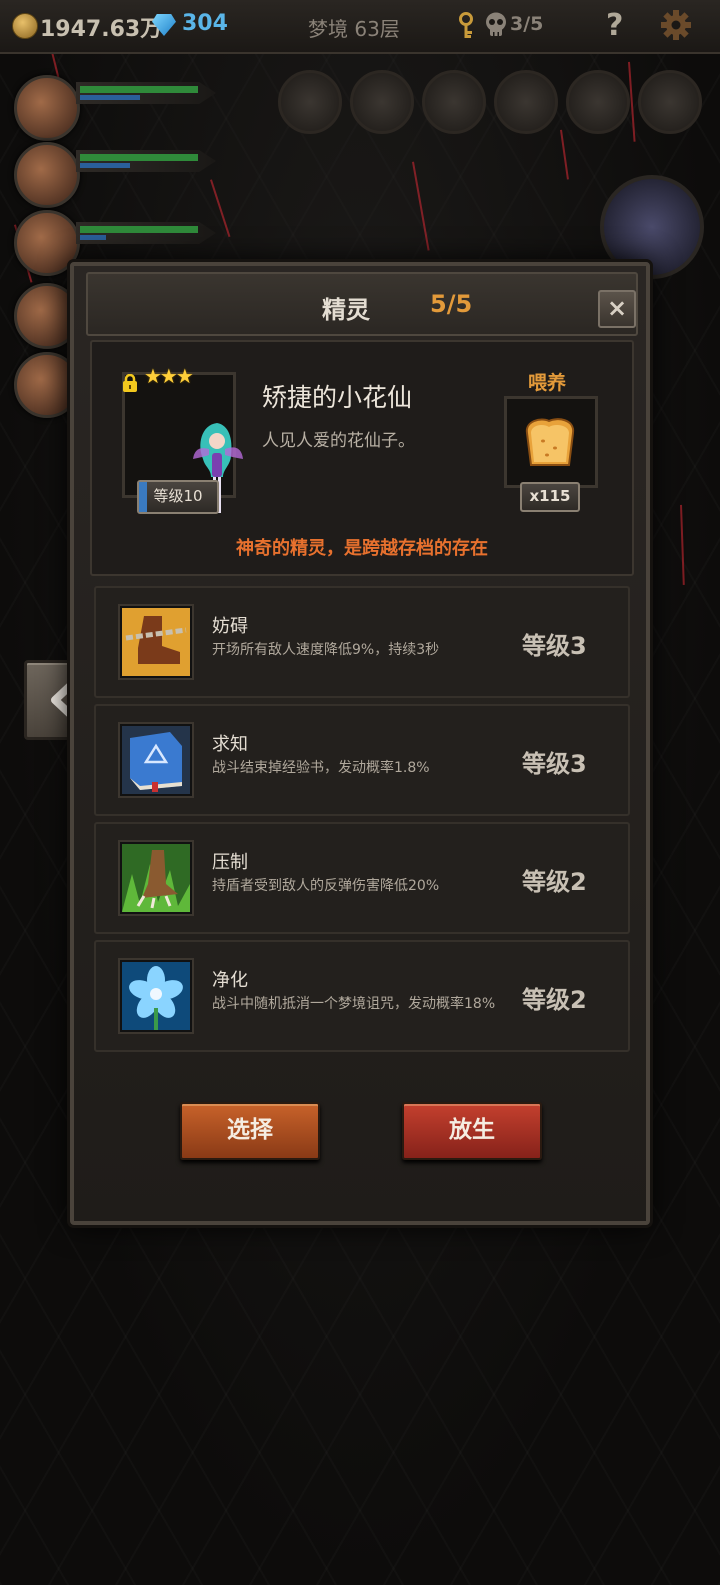 Image resolution: width=720 pixels, height=1585 pixels. What do you see at coordinates (156, 996) in the screenshot?
I see `blue-flower-icon` at bounding box center [156, 996].